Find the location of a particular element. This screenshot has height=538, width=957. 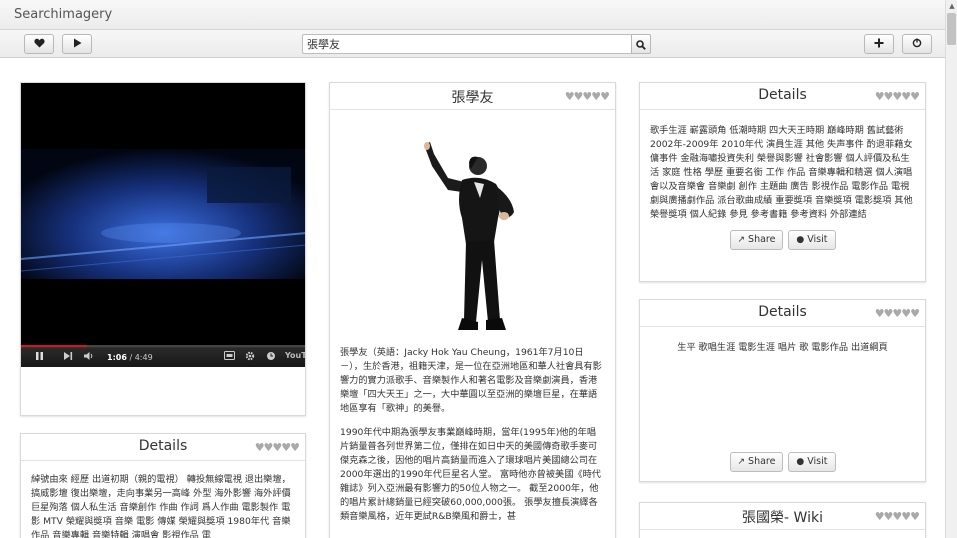

like-button is located at coordinates (39, 44).